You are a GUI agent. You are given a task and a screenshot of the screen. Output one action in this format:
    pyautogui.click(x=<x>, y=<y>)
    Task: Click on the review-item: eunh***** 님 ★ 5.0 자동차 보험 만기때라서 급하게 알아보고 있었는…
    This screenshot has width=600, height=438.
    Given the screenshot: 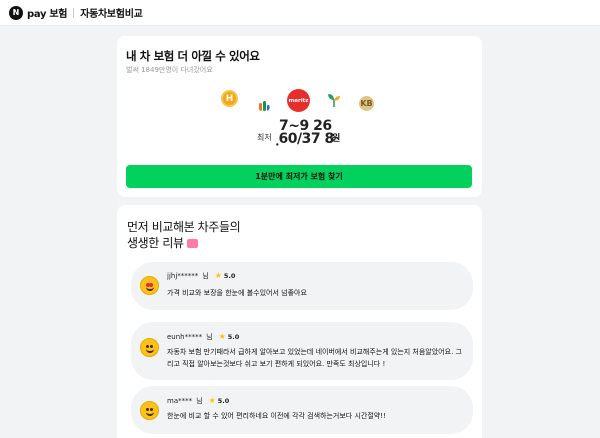 What is the action you would take?
    pyautogui.click(x=302, y=351)
    